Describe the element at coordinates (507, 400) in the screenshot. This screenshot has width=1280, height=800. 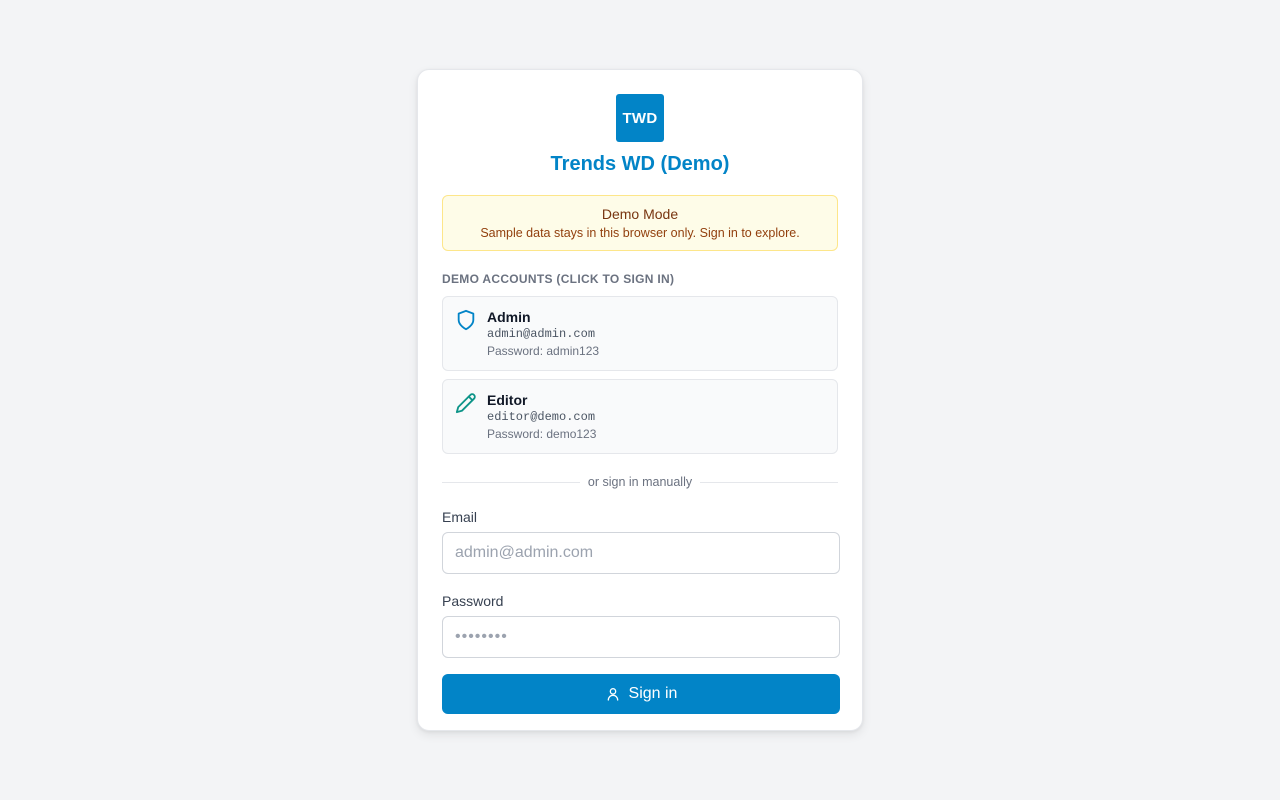
I see `account-name: Editor` at that location.